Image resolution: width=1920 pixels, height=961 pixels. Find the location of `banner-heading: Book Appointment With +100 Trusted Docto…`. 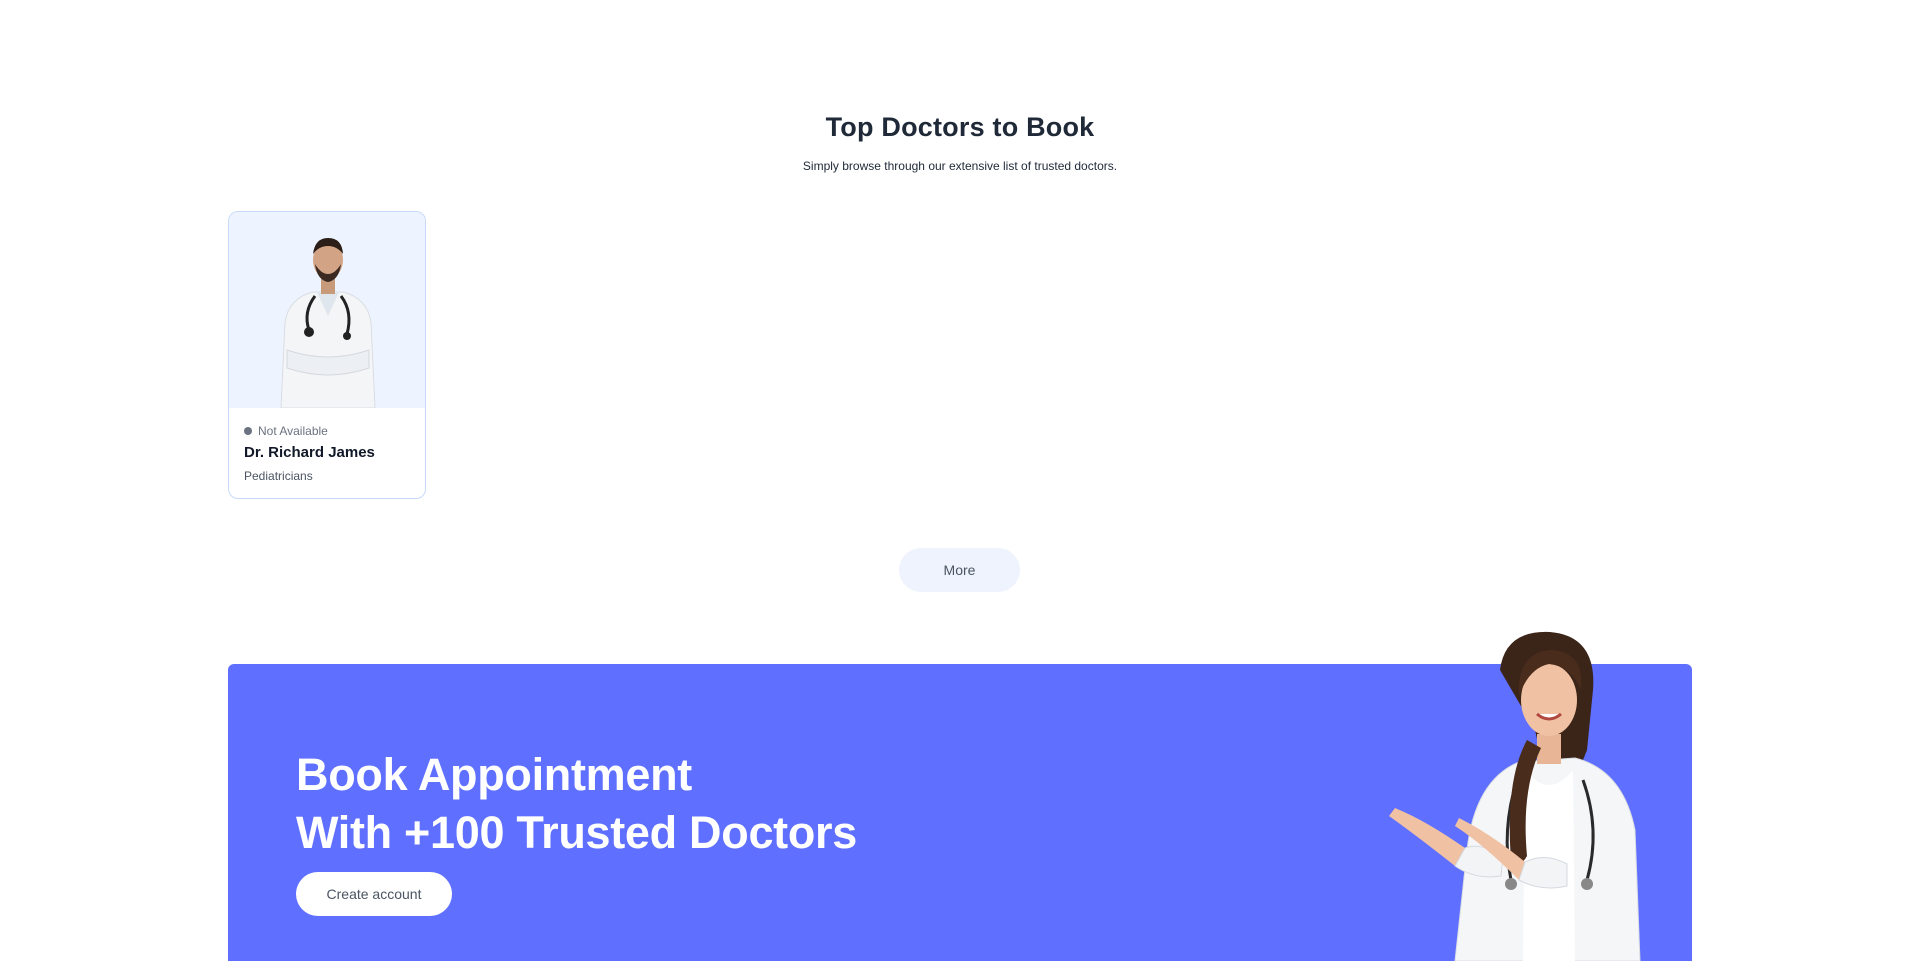

banner-heading: Book Appointment With +100 Trusted Docto… is located at coordinates (576, 804).